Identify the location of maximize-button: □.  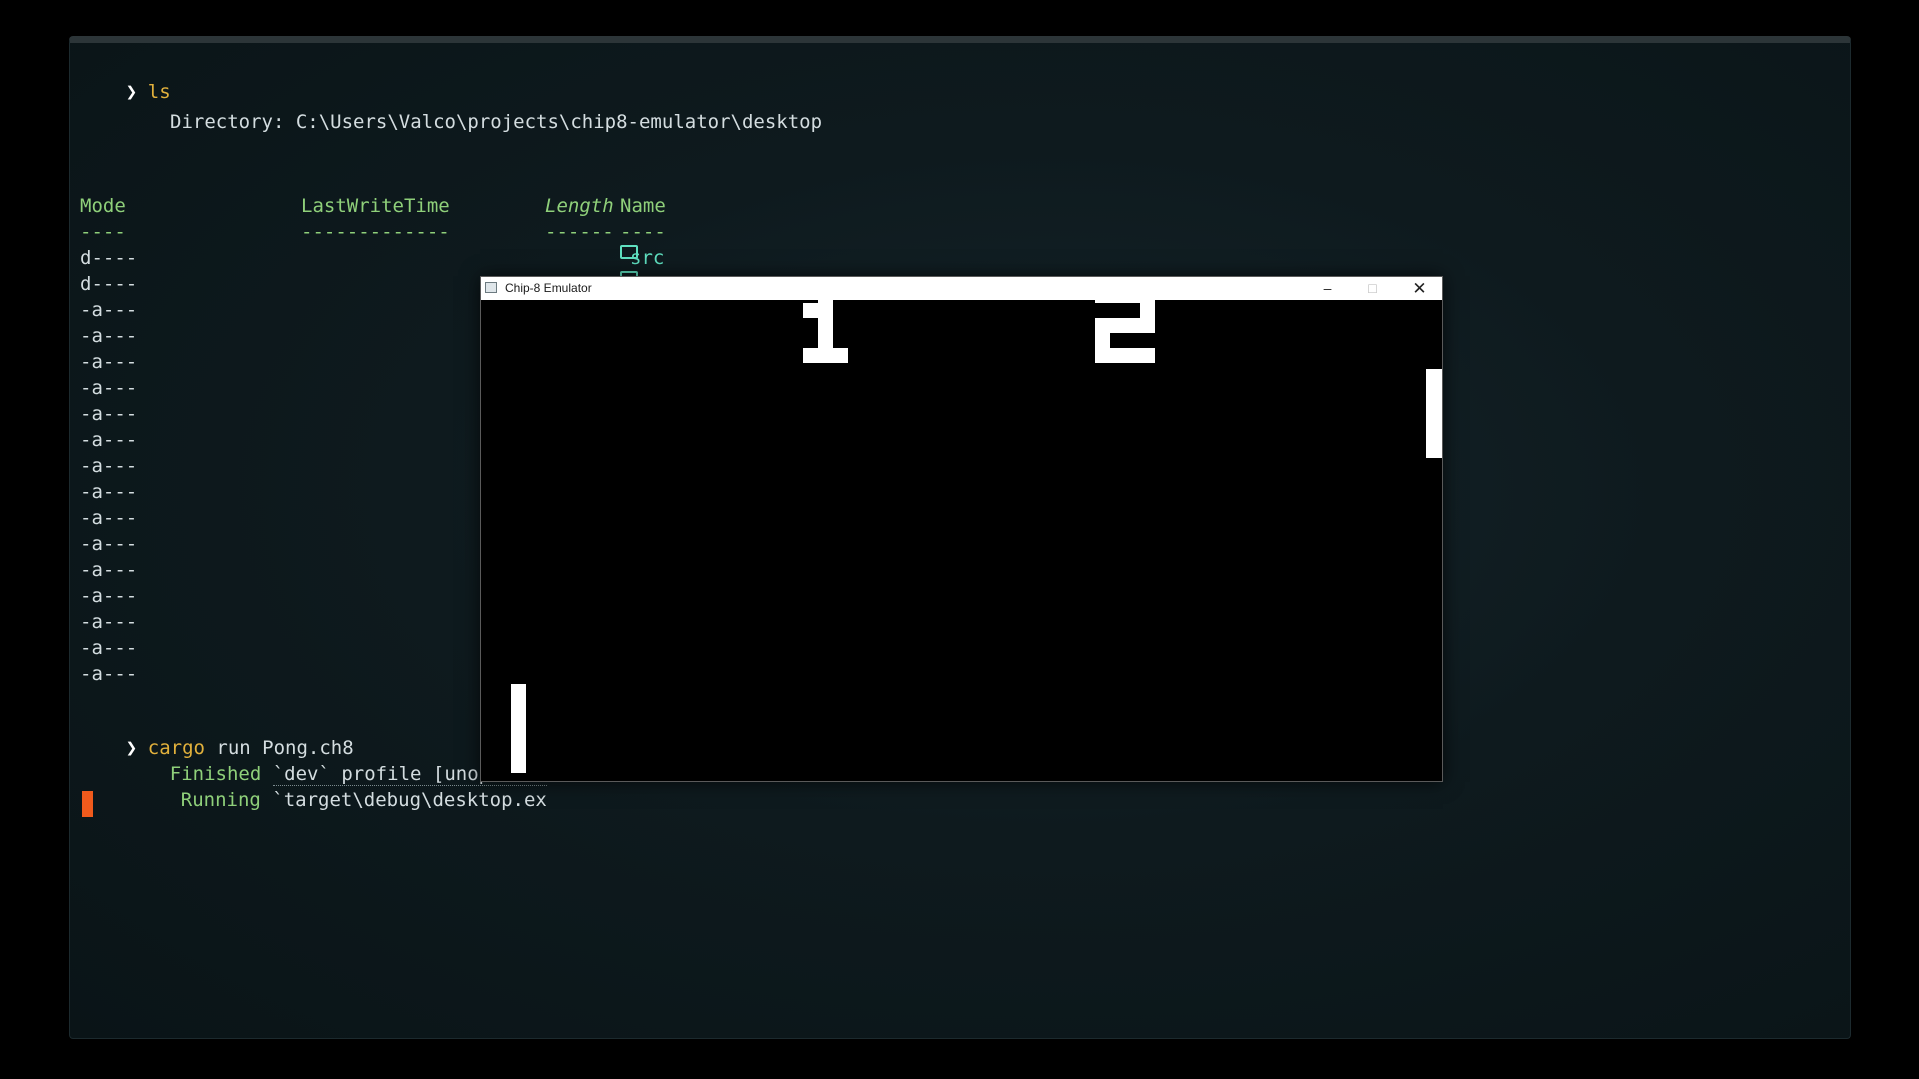
(1372, 288).